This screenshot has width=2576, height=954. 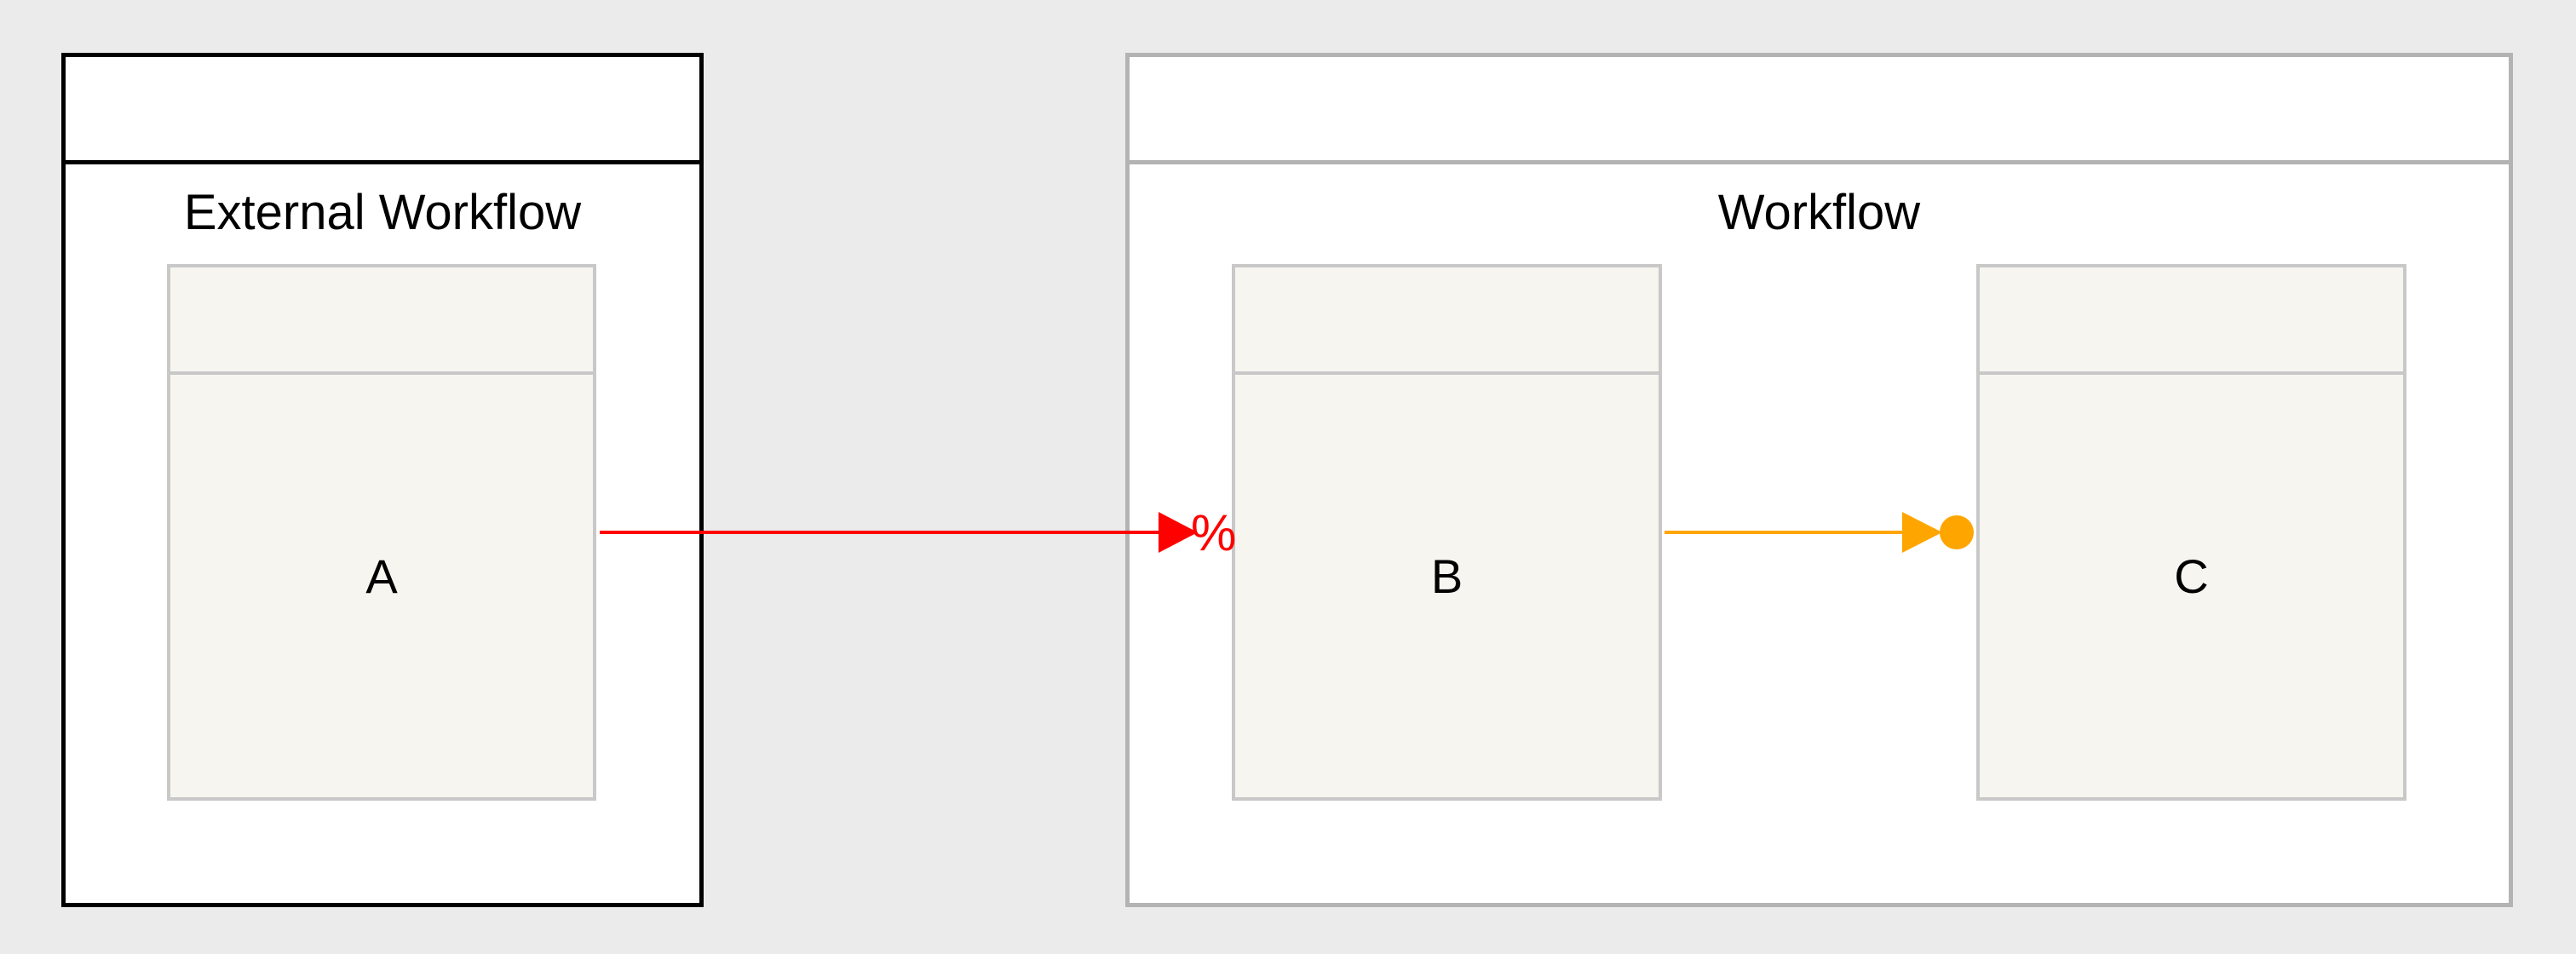 I want to click on node-a: A, so click(x=382, y=532).